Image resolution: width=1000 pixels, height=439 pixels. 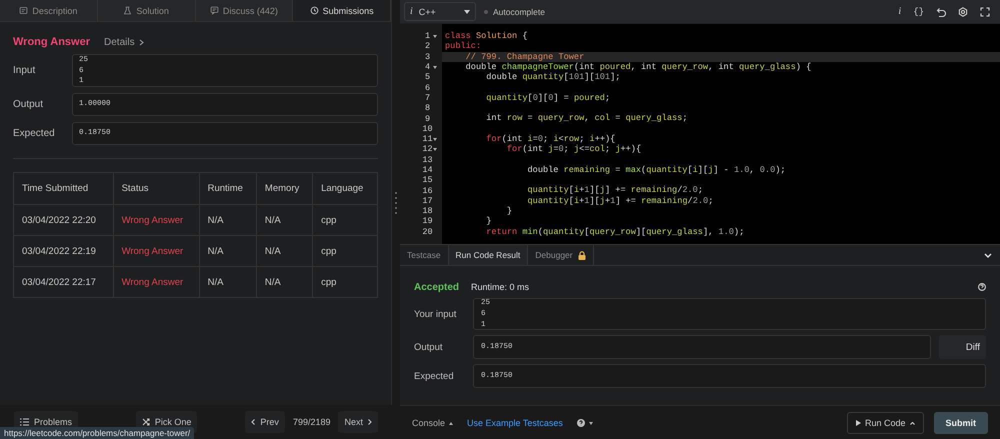 I want to click on prev-button: Prev, so click(x=265, y=422).